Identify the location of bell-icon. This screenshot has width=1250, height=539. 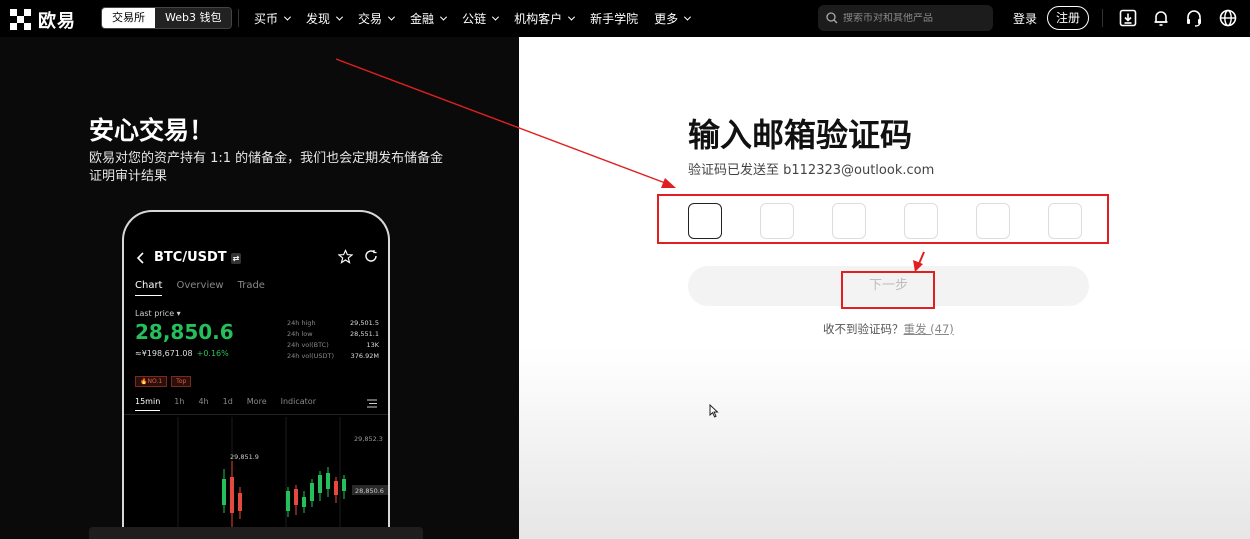
(1161, 18).